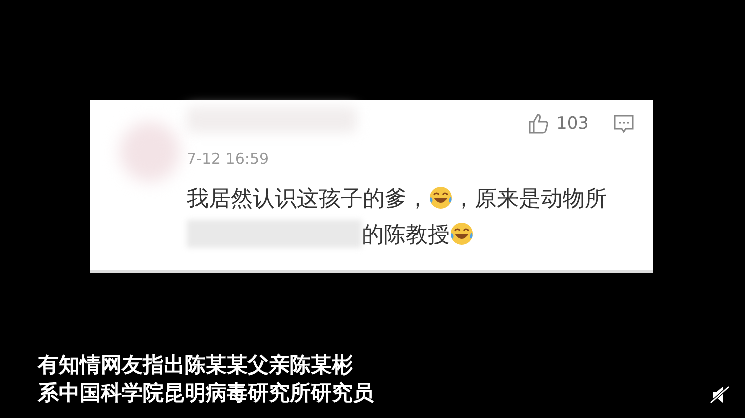 This screenshot has width=745, height=418. Describe the element at coordinates (624, 124) in the screenshot. I see `comment-icon` at that location.